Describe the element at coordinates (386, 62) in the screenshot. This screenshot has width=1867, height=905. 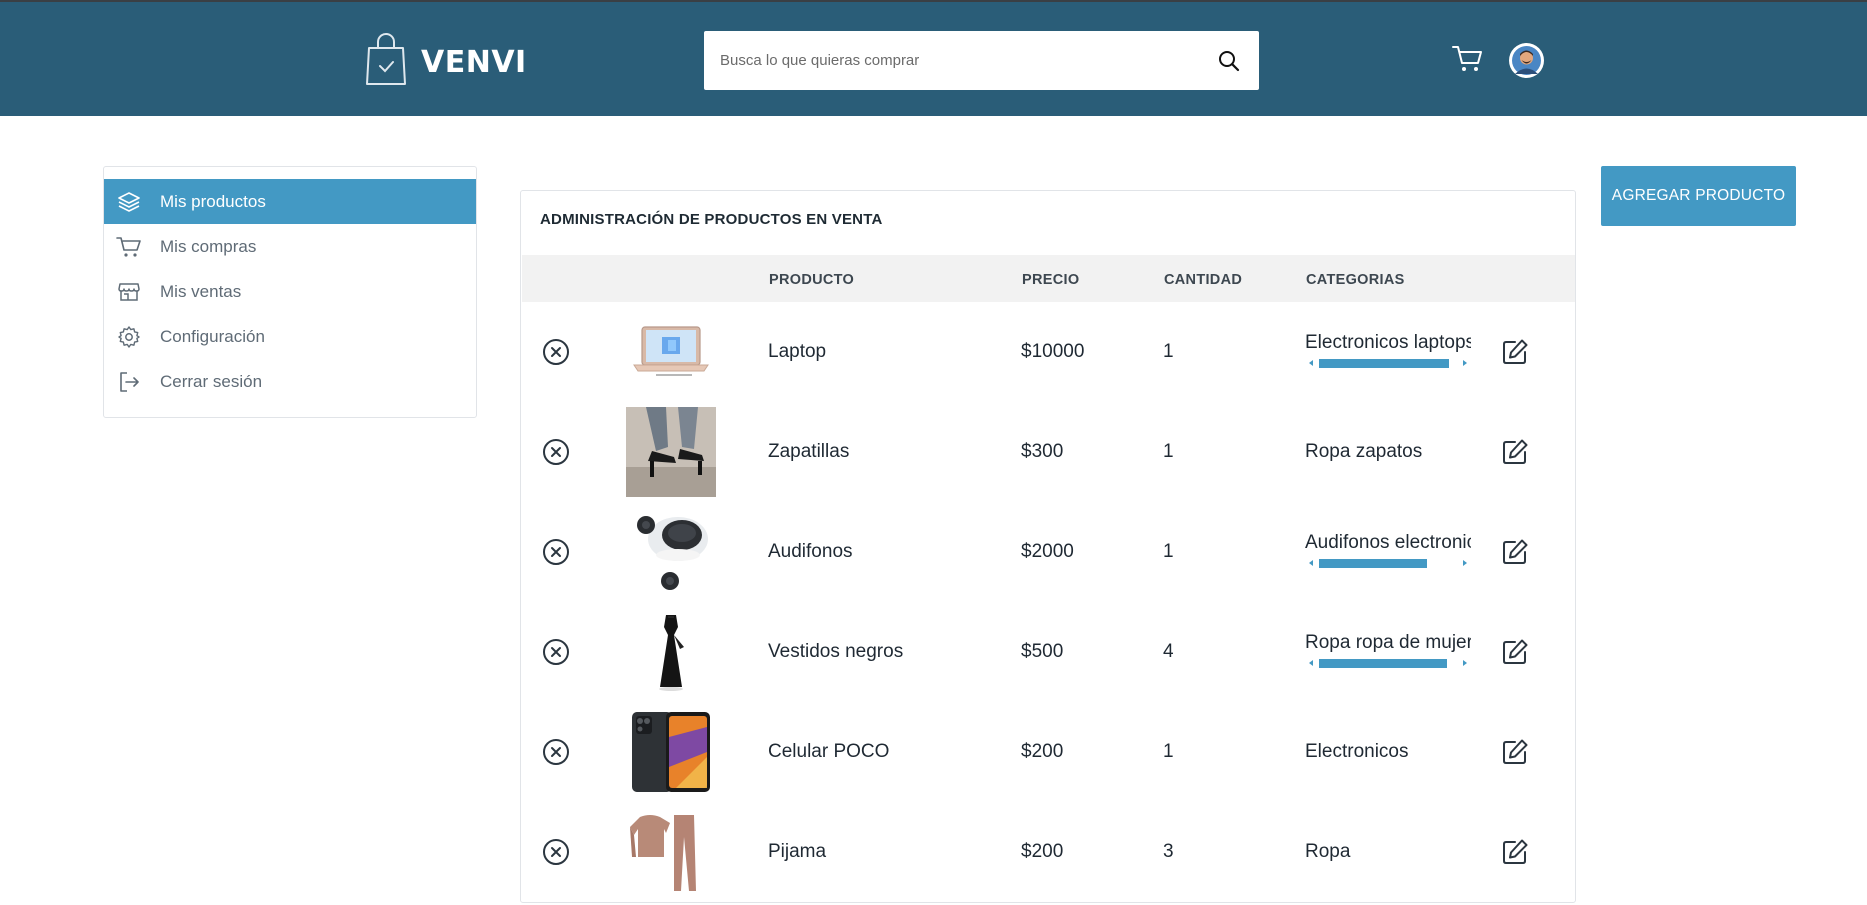
I see `shopping-bag-icon` at that location.